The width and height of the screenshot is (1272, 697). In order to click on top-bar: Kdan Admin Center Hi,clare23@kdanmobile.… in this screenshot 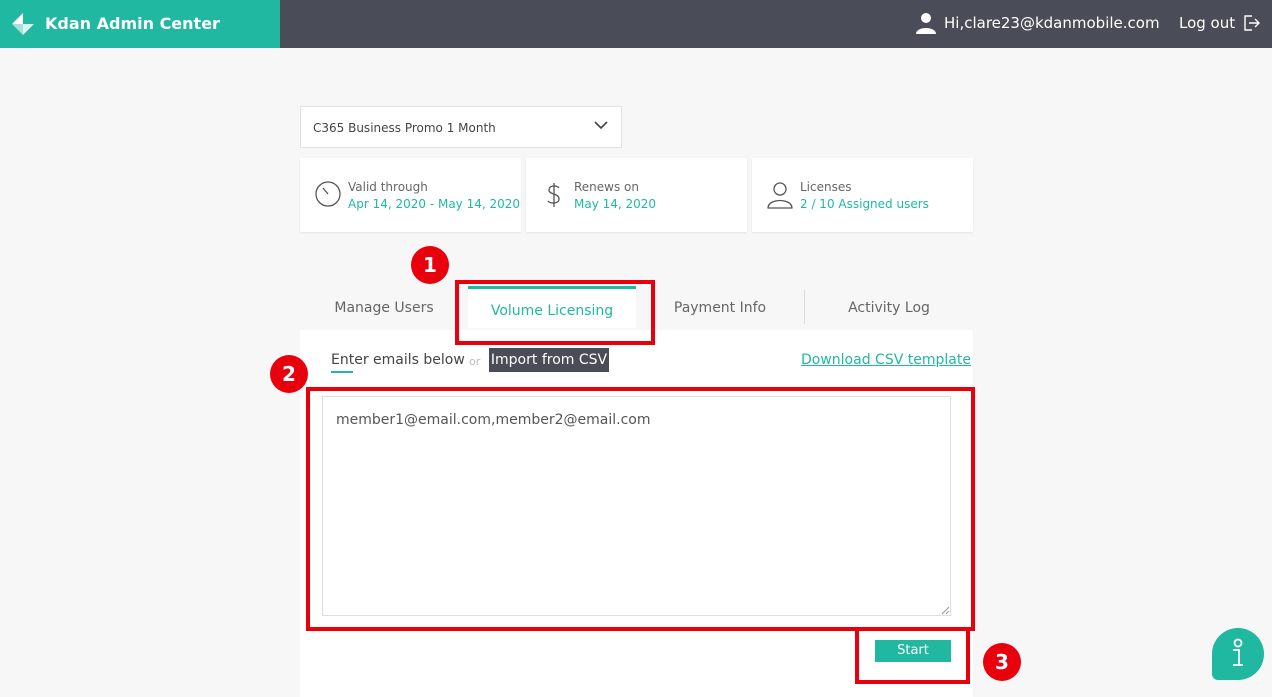, I will do `click(636, 24)`.